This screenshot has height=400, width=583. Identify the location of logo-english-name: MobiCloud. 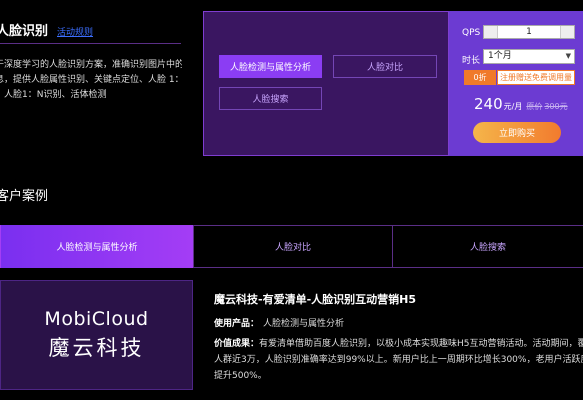
(96, 319).